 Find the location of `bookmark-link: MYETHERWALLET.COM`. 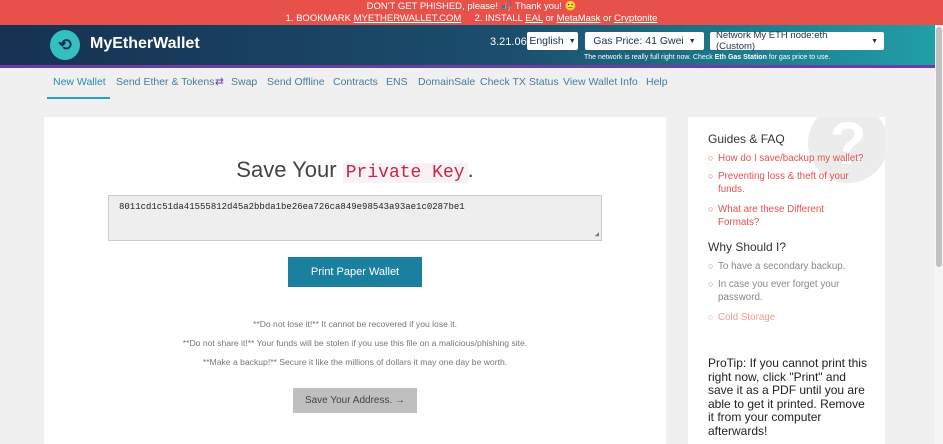

bookmark-link: MYETHERWALLET.COM is located at coordinates (408, 18).